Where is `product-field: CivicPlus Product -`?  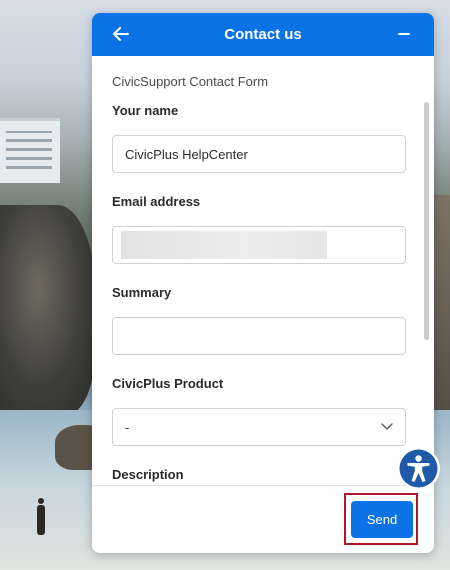 product-field: CivicPlus Product - is located at coordinates (260, 411).